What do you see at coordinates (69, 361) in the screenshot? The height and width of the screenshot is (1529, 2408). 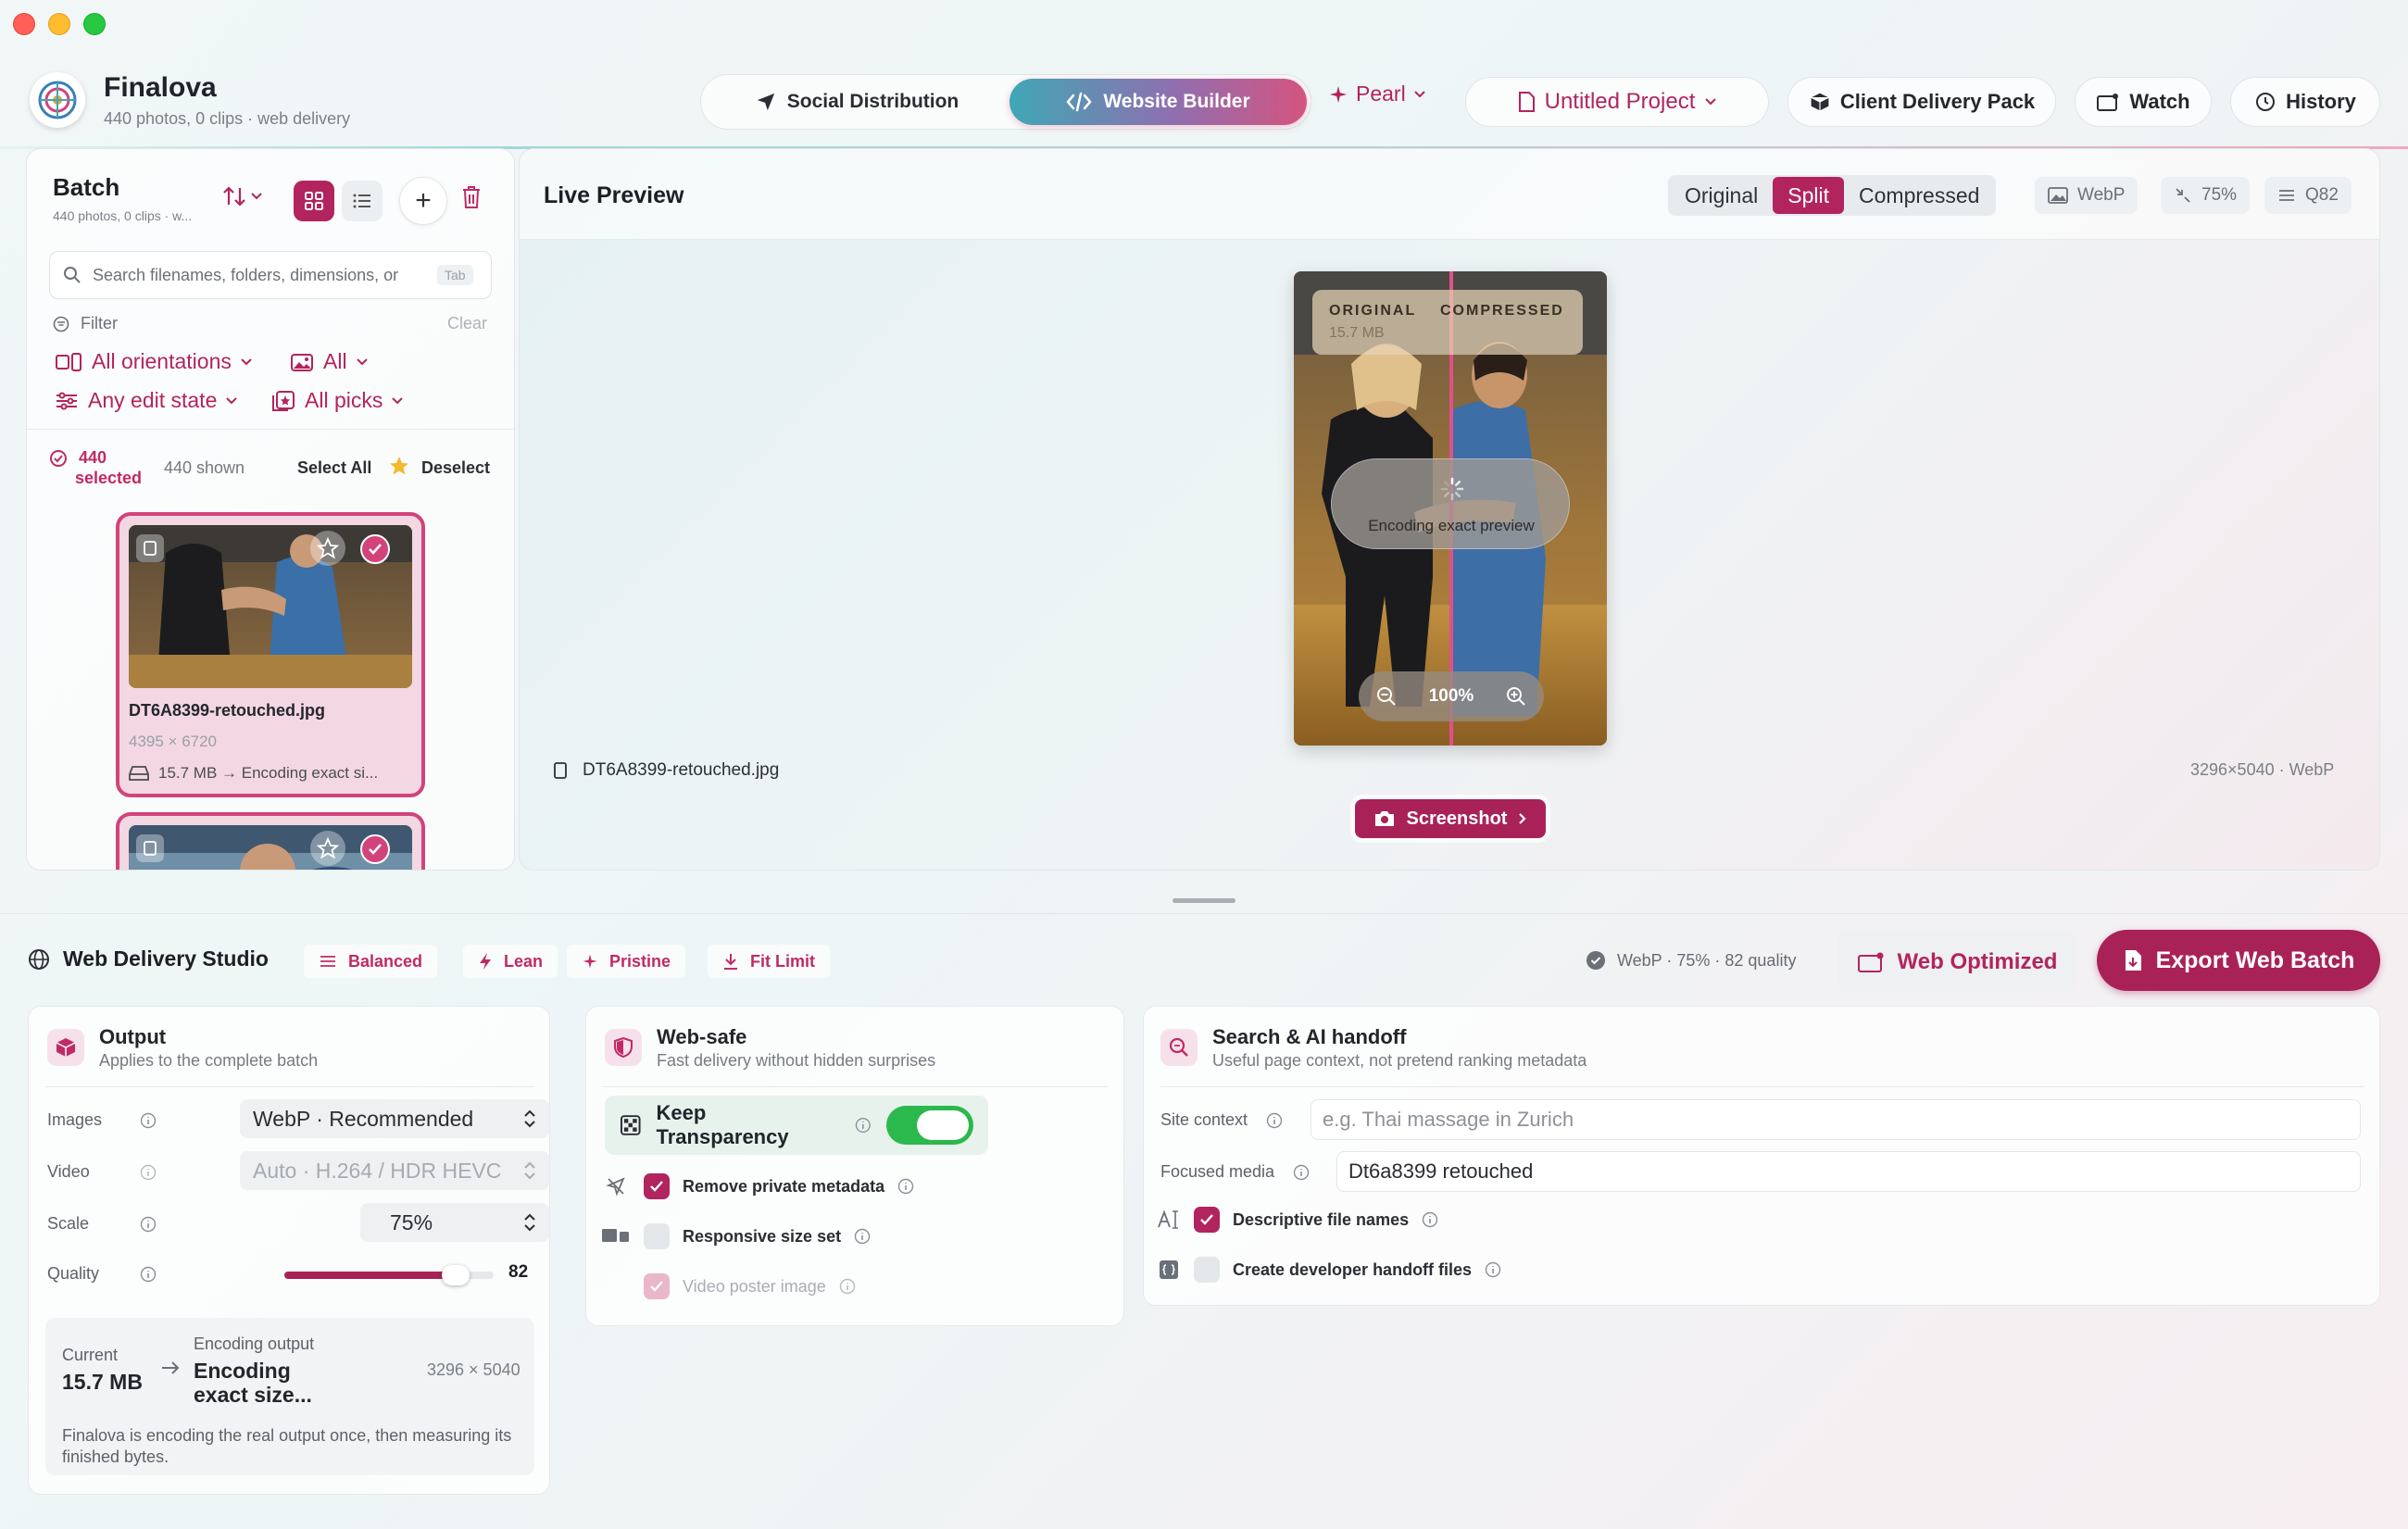 I see `orientation-icon` at bounding box center [69, 361].